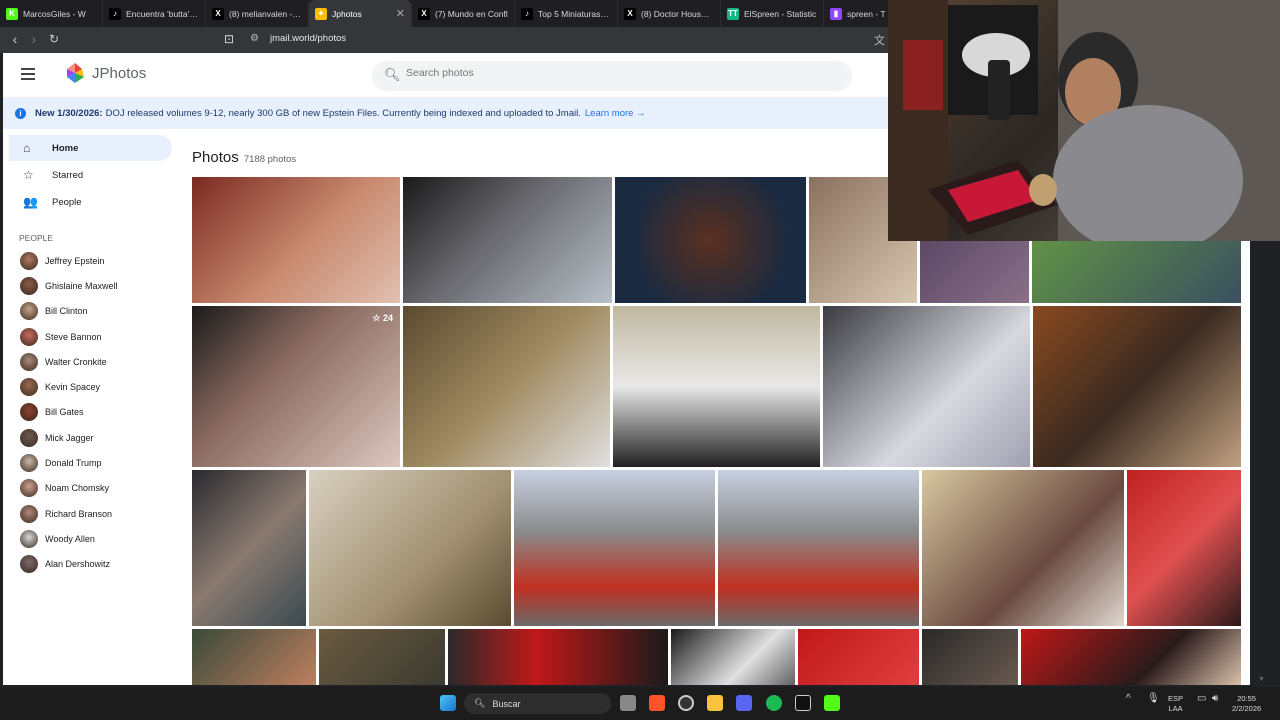 Image resolution: width=1280 pixels, height=720 pixels. I want to click on windows-start-icon, so click(448, 703).